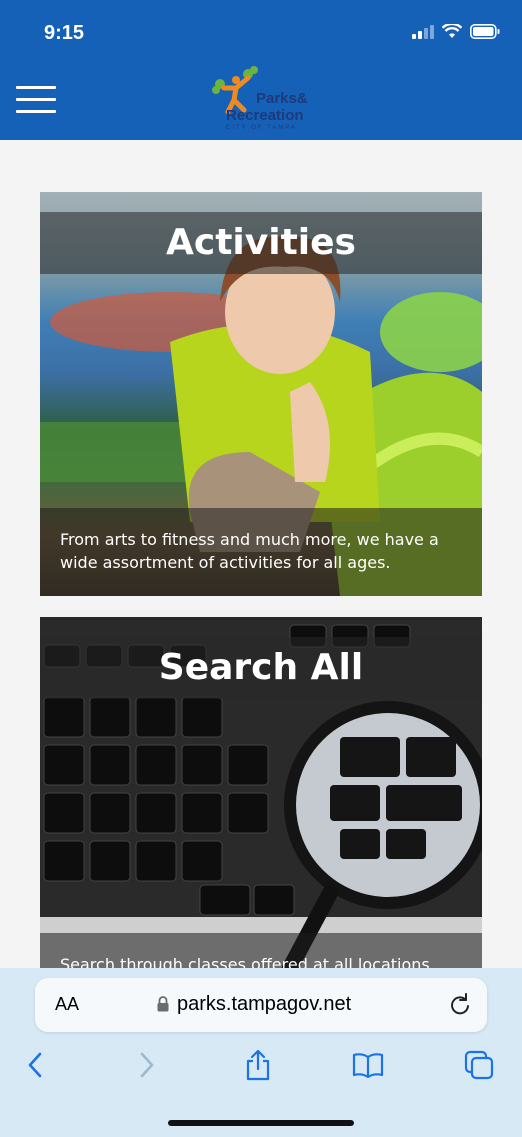 The image size is (522, 1137). I want to click on parks-logo: Parks& Recreation CITY OF TAMPA, so click(264, 100).